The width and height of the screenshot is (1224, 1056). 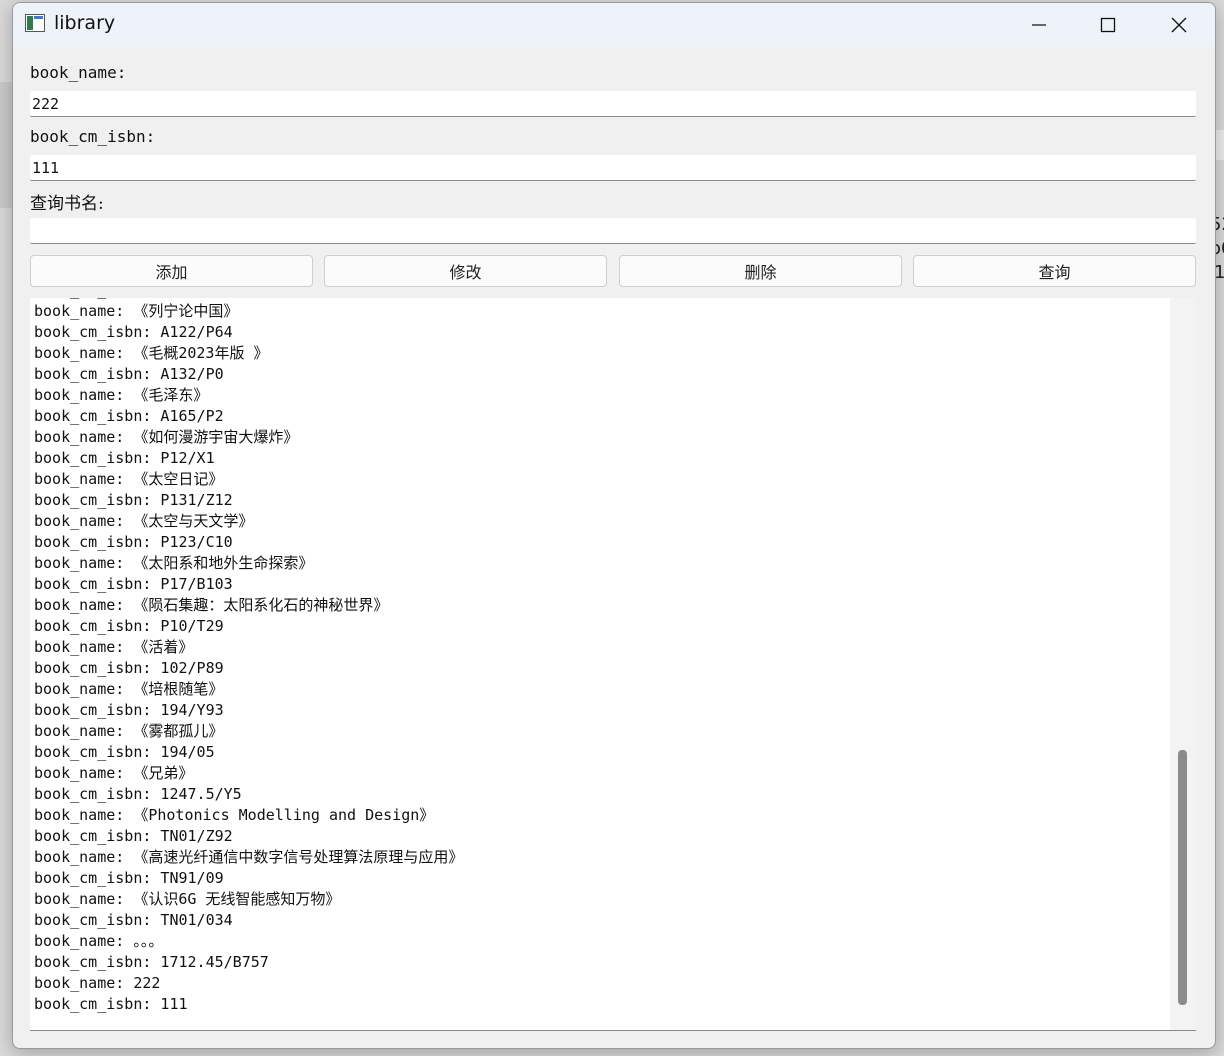 What do you see at coordinates (93, 136) in the screenshot?
I see `book-isbn-label: book_cm_isbn:` at bounding box center [93, 136].